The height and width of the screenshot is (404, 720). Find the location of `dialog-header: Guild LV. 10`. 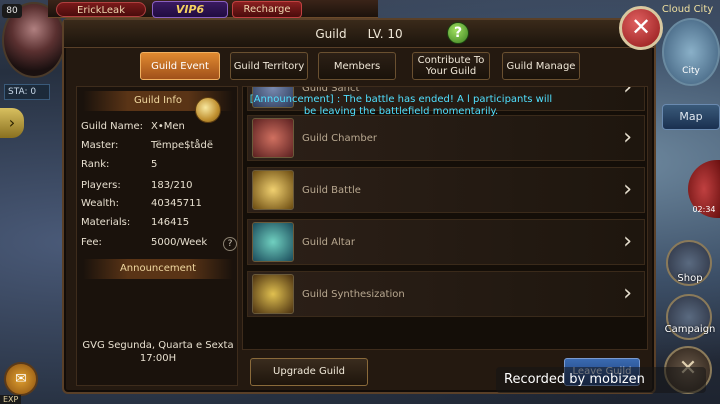

dialog-header: Guild LV. 10 is located at coordinates (359, 34).